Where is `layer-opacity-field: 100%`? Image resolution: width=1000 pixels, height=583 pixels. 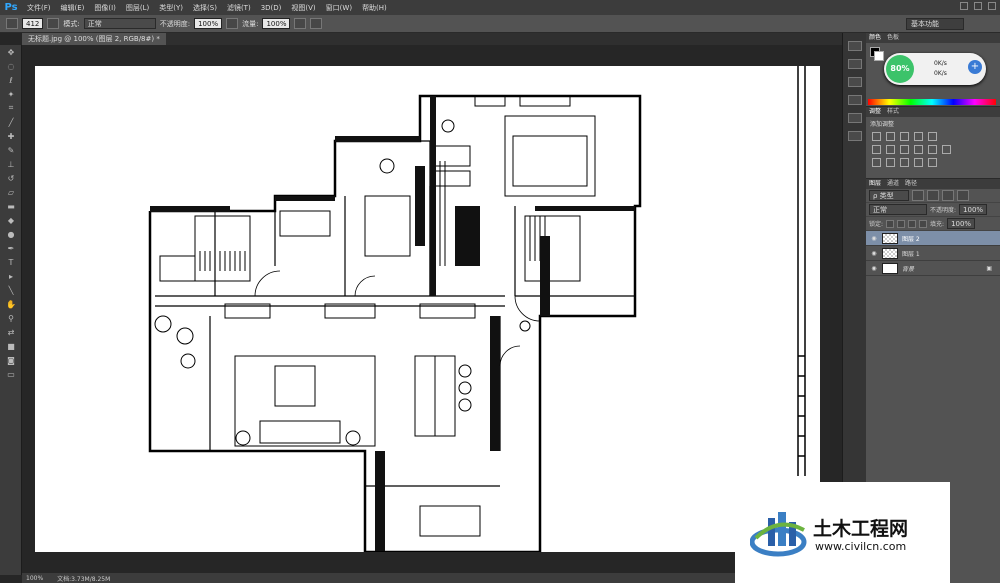 layer-opacity-field: 100% is located at coordinates (973, 209).